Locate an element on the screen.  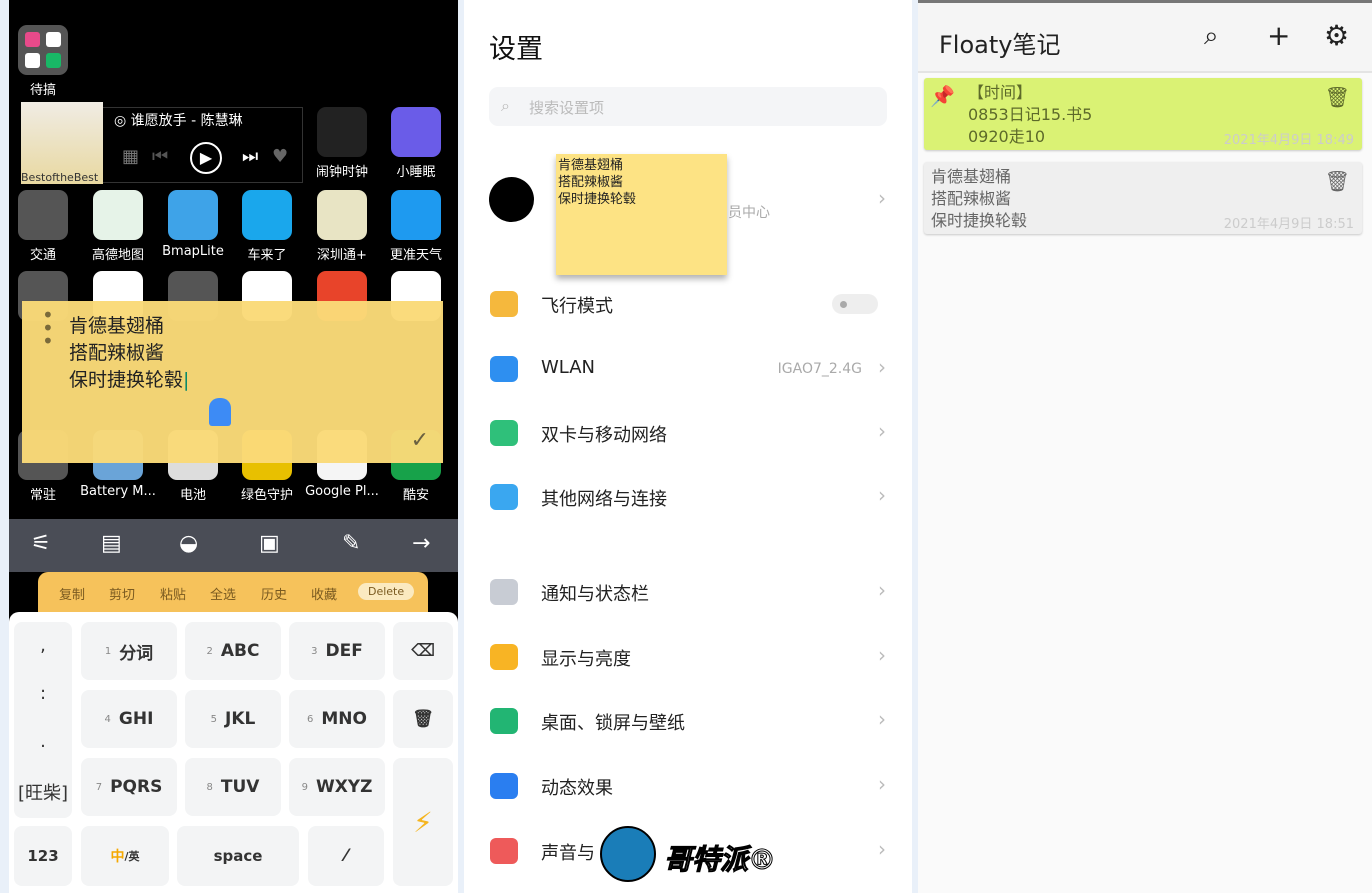
airplane-toggle is located at coordinates (855, 304).